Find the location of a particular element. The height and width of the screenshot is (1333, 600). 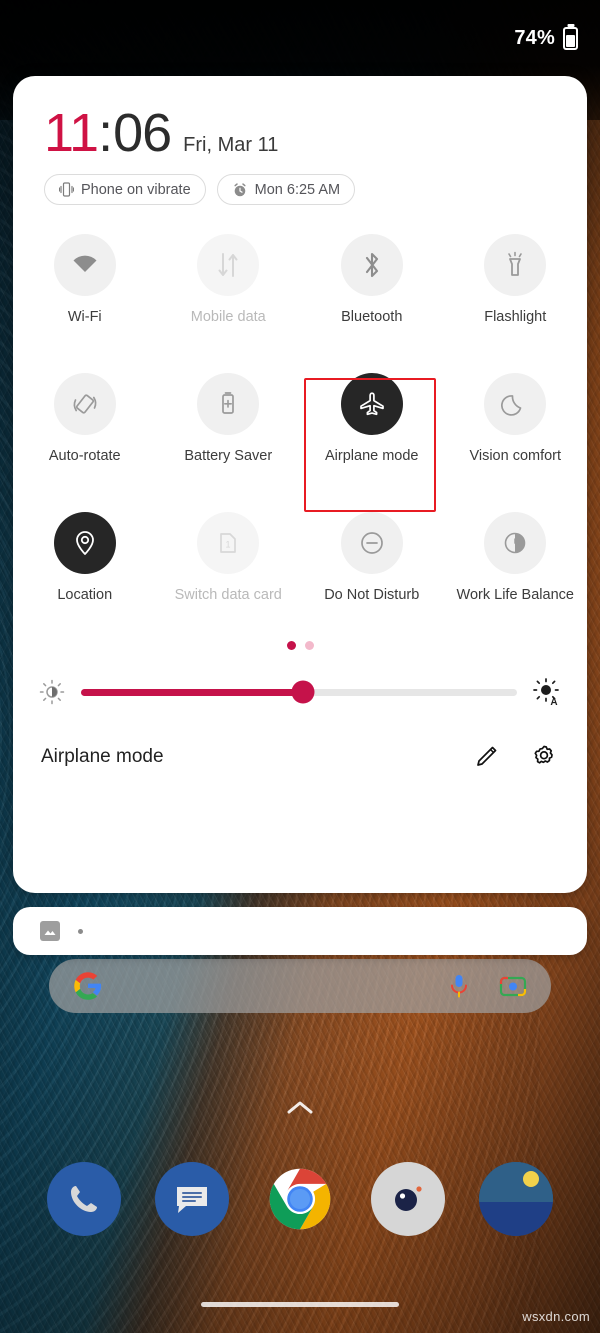

alarm-clock-icon is located at coordinates (240, 189).